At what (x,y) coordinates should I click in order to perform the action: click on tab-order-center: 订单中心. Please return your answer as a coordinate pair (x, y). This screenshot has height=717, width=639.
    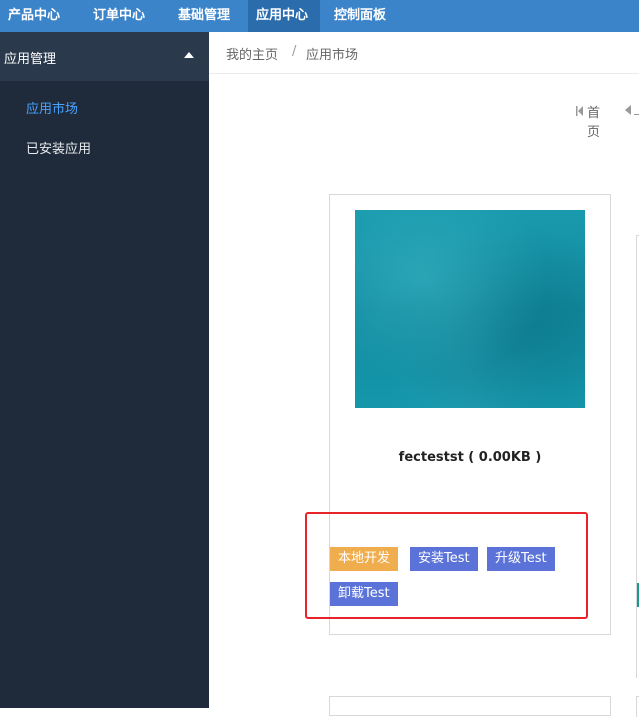
    Looking at the image, I should click on (121, 16).